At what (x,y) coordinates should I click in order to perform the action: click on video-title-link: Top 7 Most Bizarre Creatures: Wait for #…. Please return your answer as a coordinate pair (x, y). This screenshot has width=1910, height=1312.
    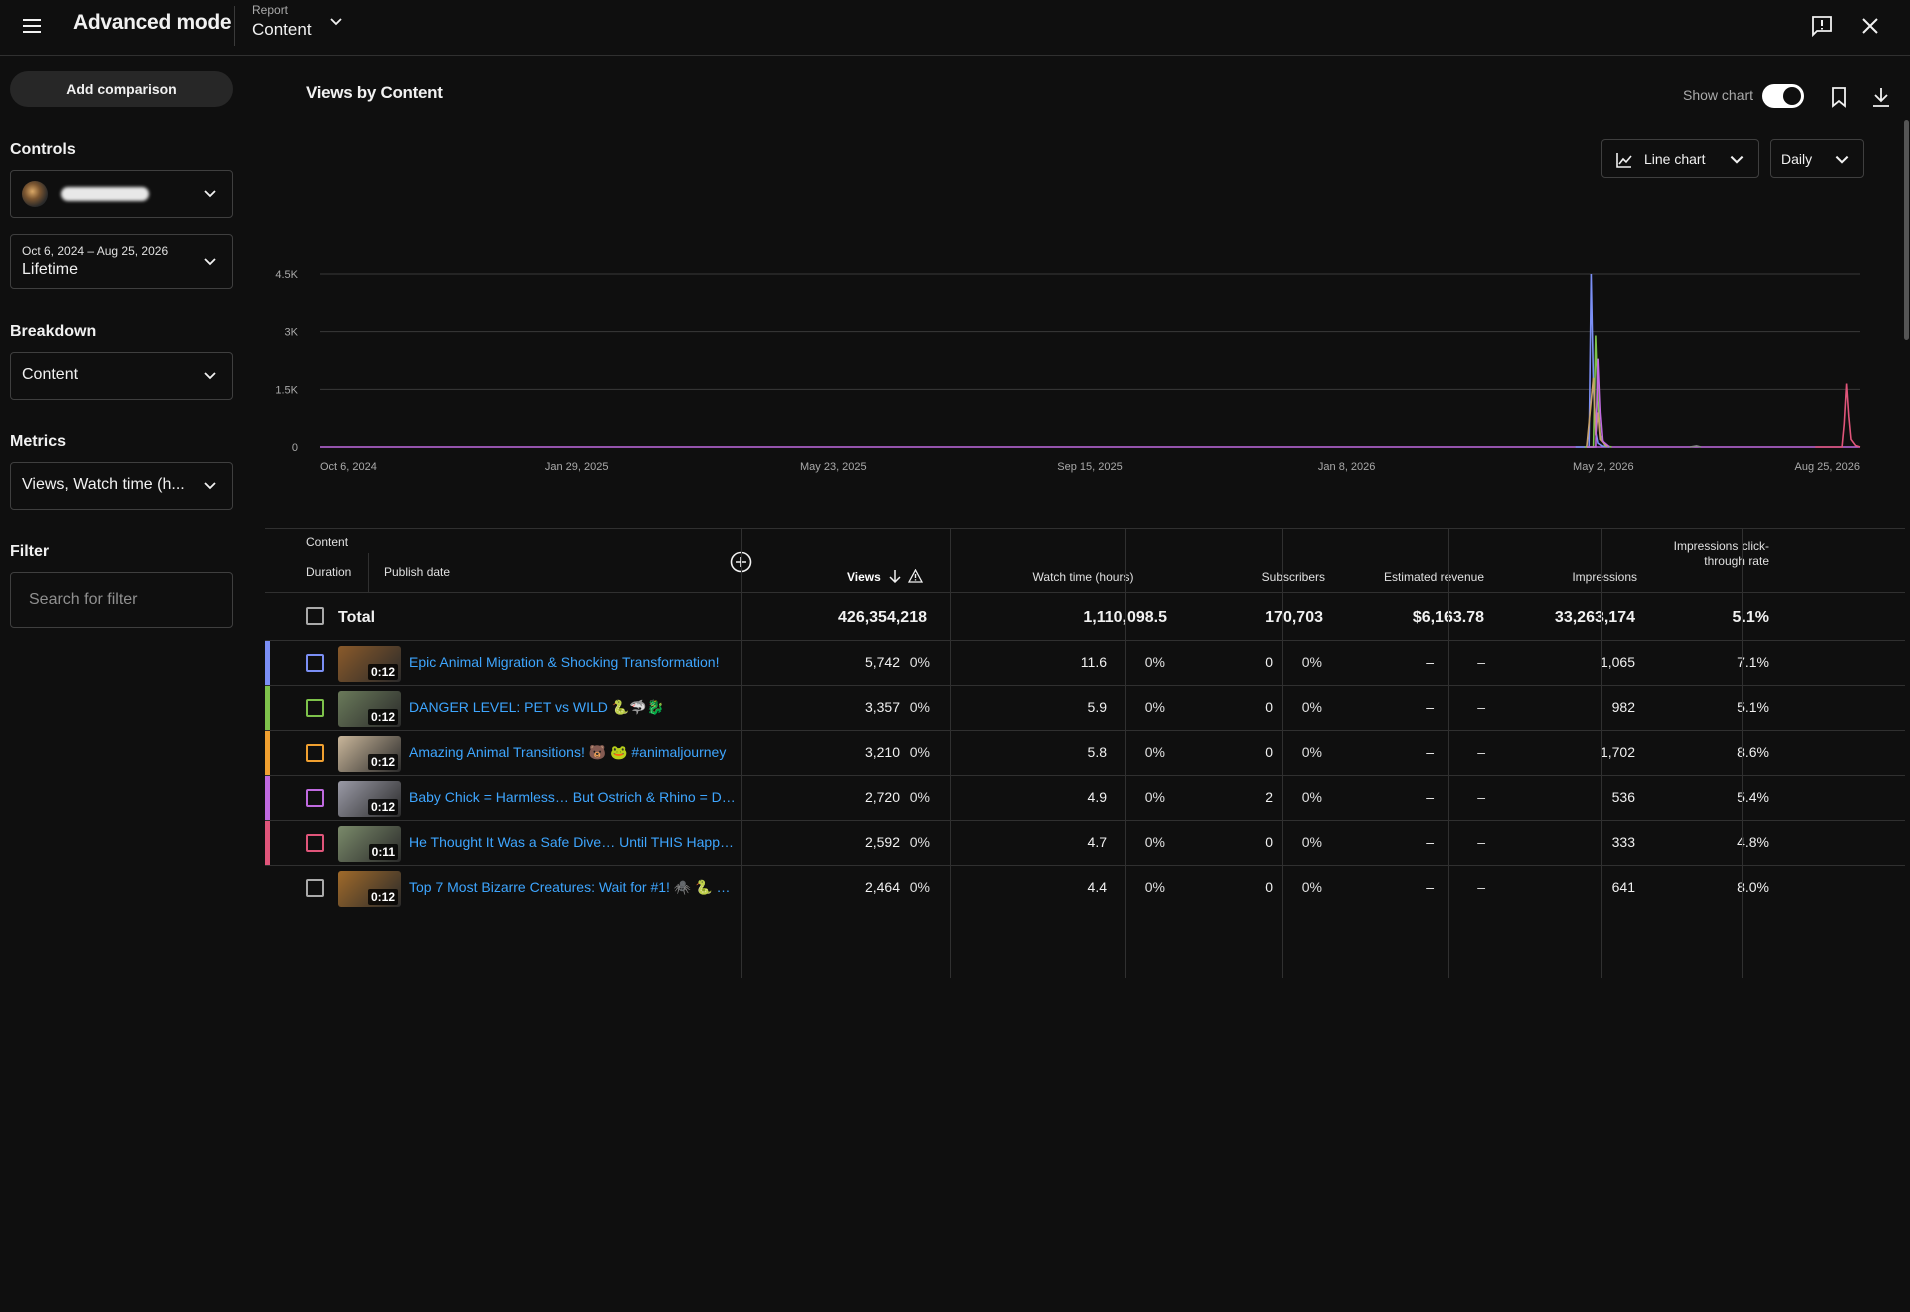
    Looking at the image, I should click on (573, 887).